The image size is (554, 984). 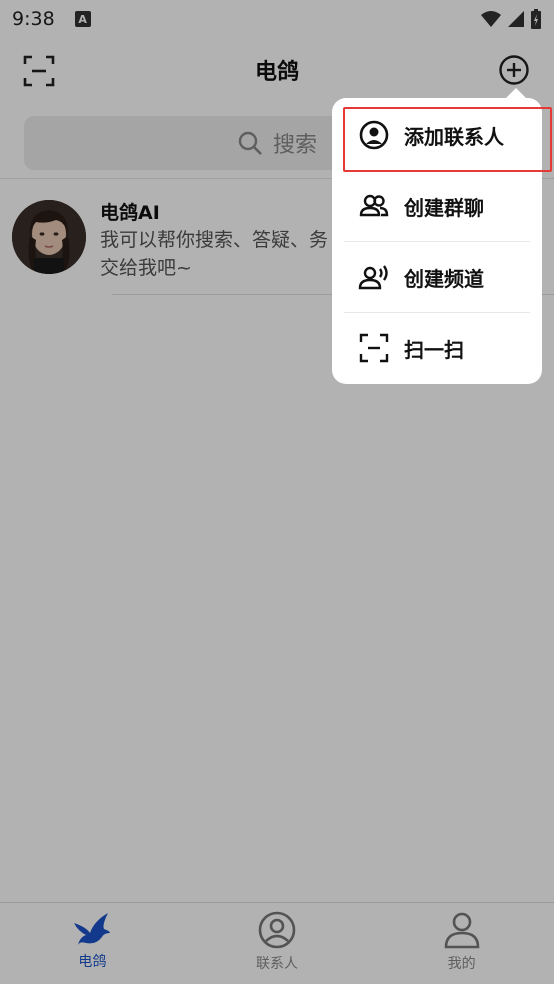 I want to click on highlight-box, so click(x=447, y=139).